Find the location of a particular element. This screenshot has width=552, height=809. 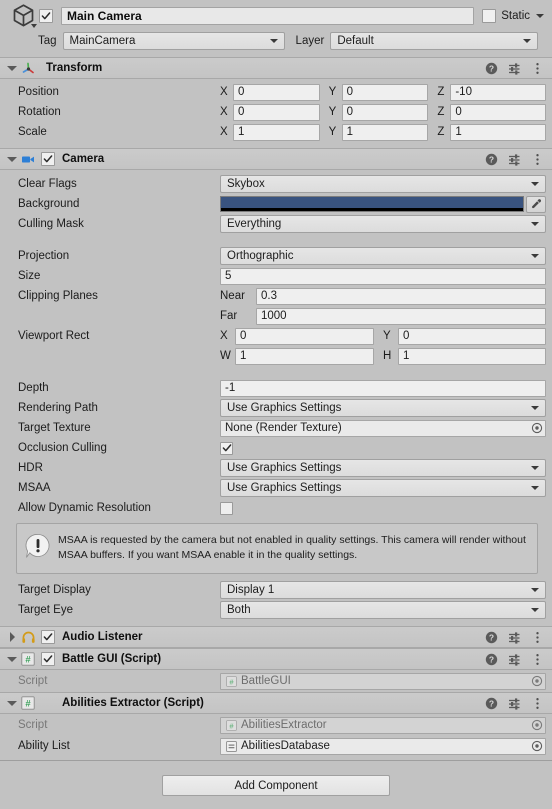

position-x-input: 0 is located at coordinates (276, 92).